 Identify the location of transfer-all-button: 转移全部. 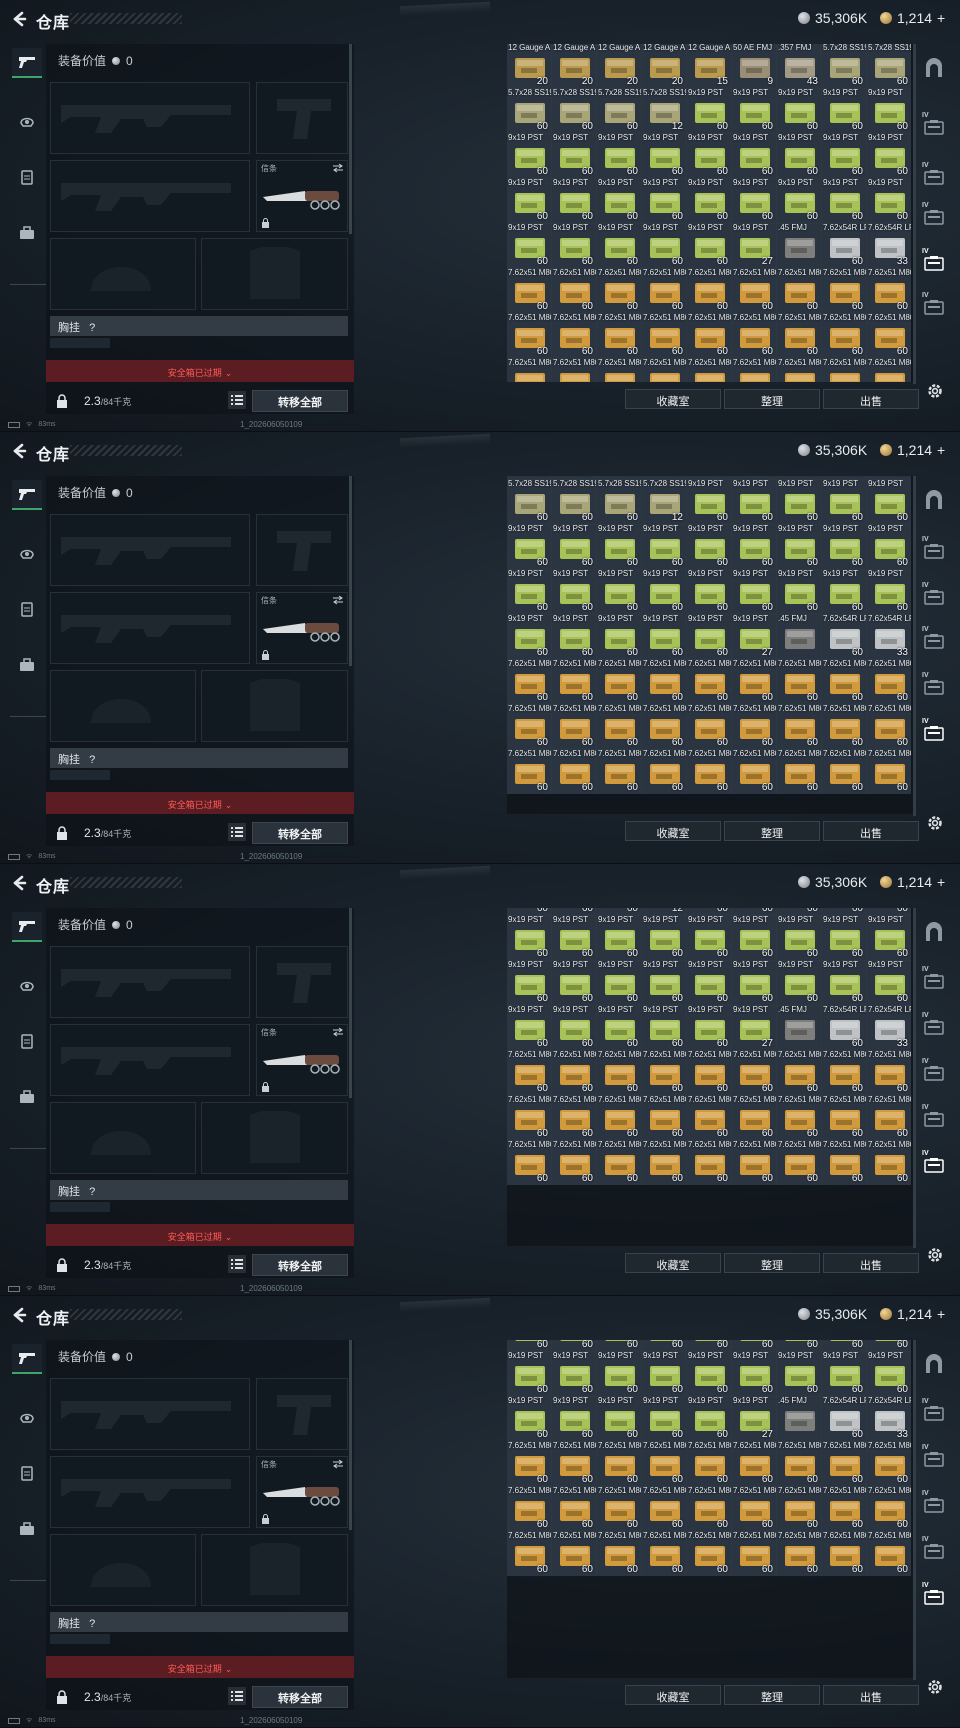
(300, 1265).